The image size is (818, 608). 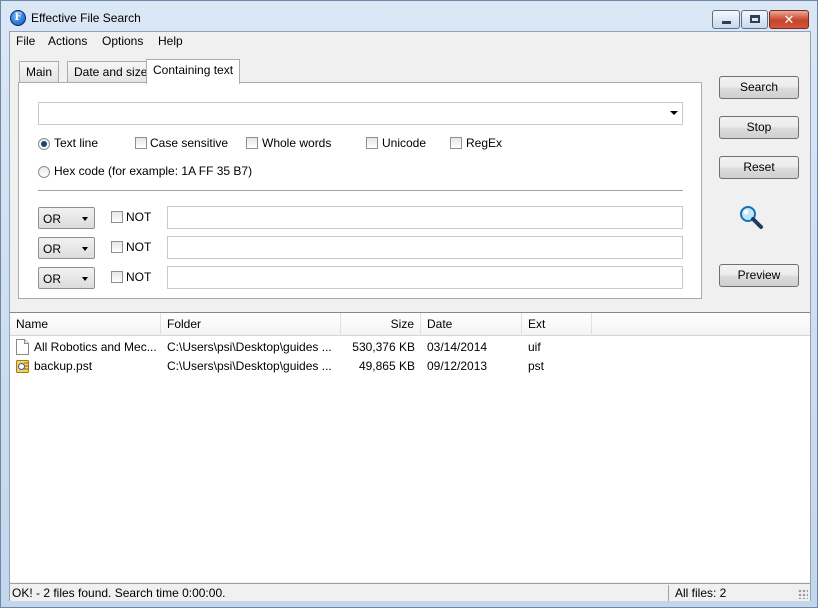 I want to click on cell-name: backup.pst, so click(x=63, y=366).